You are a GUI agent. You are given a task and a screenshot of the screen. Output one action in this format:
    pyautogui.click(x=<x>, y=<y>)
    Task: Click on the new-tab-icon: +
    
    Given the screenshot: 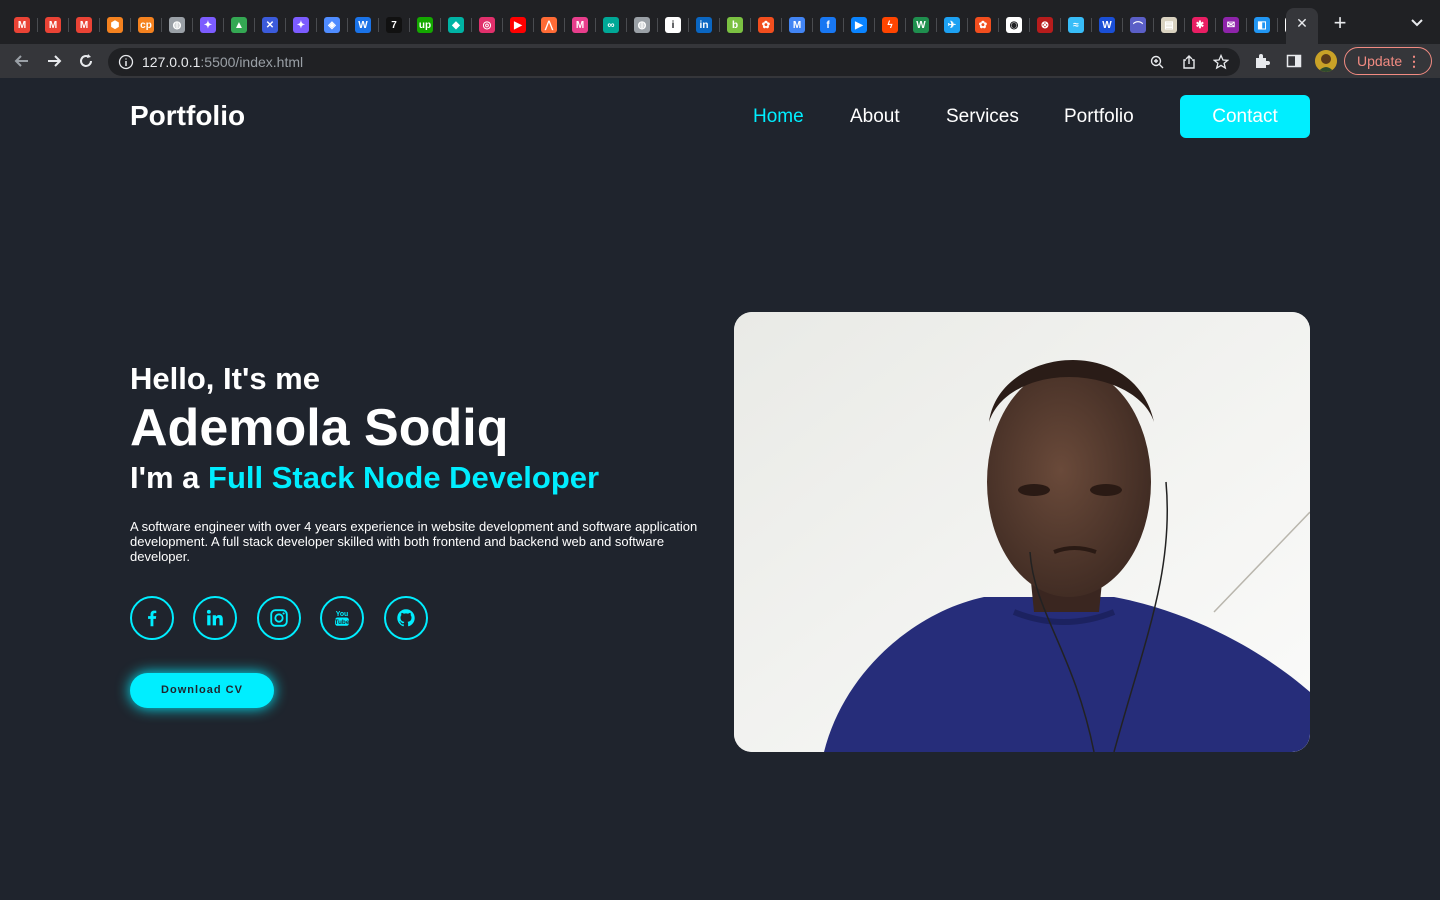 What is the action you would take?
    pyautogui.click(x=1340, y=23)
    